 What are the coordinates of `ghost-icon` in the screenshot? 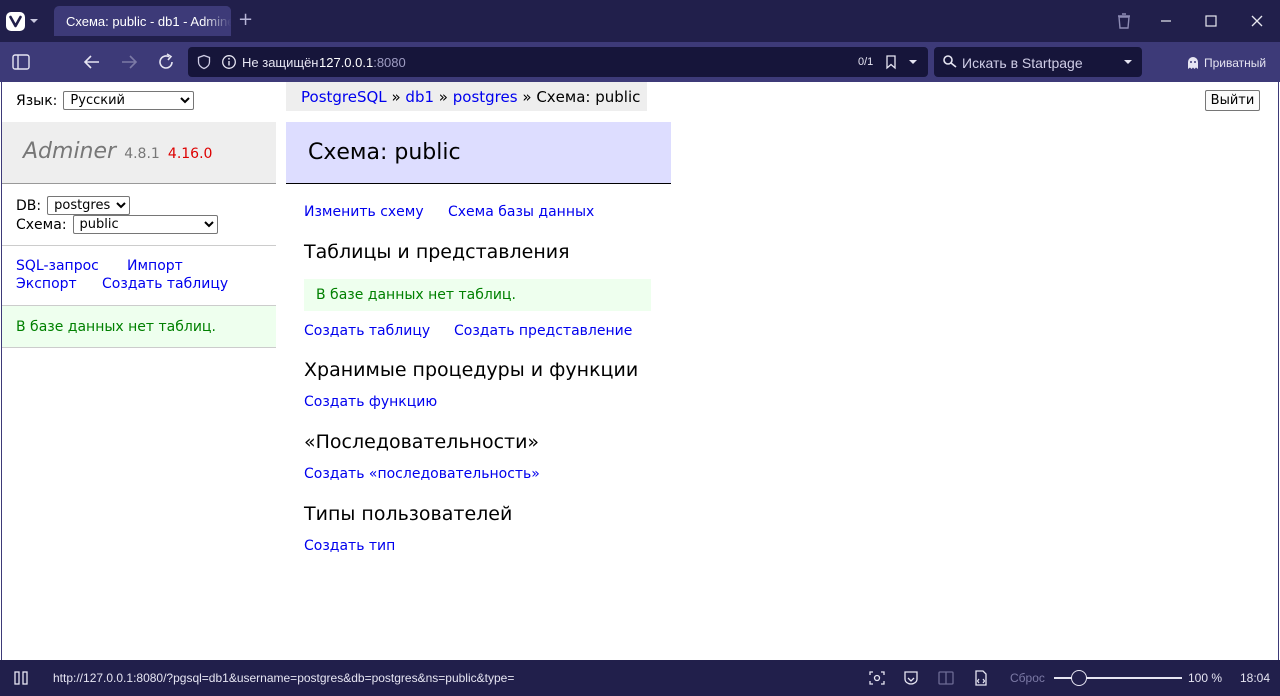 It's located at (1193, 63).